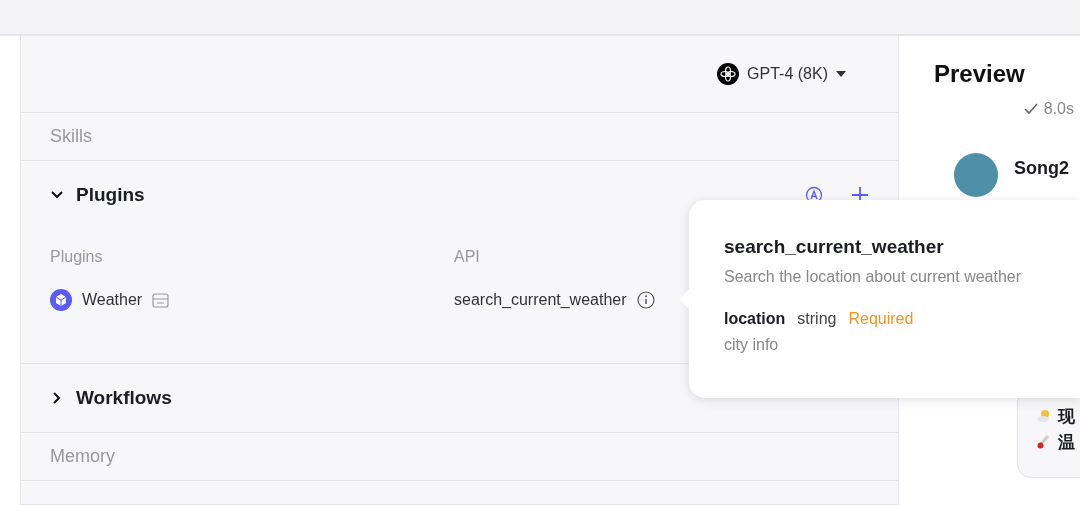  What do you see at coordinates (834, 247) in the screenshot?
I see `tooltip-title: search_current_weather` at bounding box center [834, 247].